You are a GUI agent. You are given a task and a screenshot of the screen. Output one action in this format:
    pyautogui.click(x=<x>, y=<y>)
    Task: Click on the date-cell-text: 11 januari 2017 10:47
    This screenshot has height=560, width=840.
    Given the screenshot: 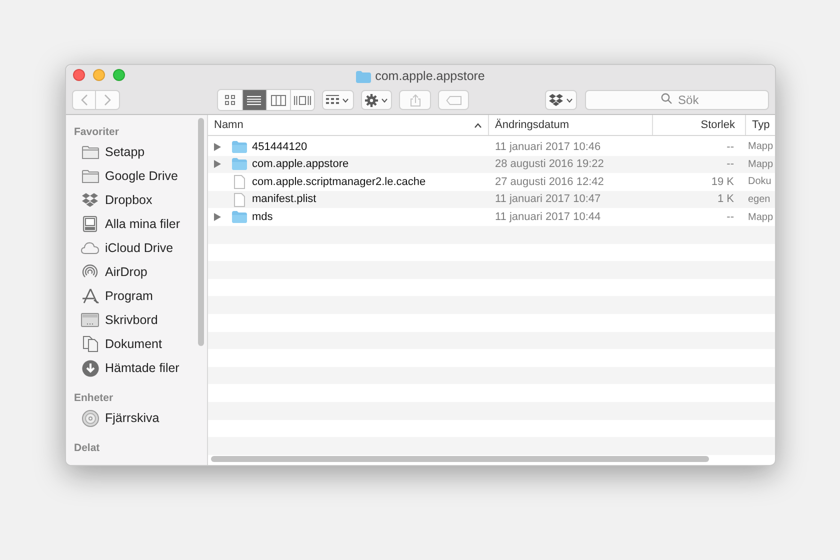 What is the action you would take?
    pyautogui.click(x=548, y=200)
    